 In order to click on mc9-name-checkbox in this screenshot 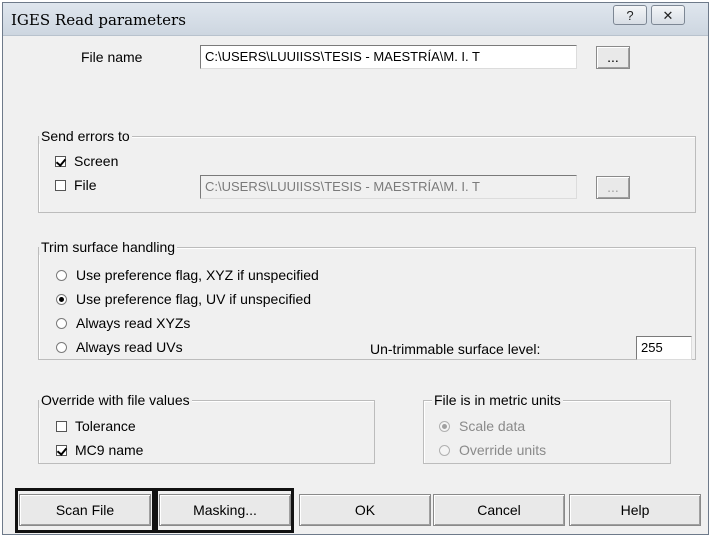, I will do `click(61, 450)`.